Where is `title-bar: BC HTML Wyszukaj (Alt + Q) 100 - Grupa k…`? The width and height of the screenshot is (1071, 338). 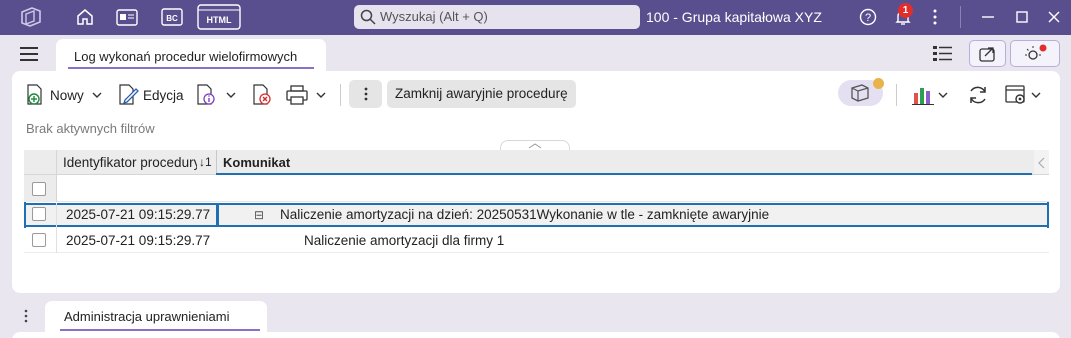
title-bar: BC HTML Wyszukaj (Alt + Q) 100 - Grupa k… is located at coordinates (535, 17).